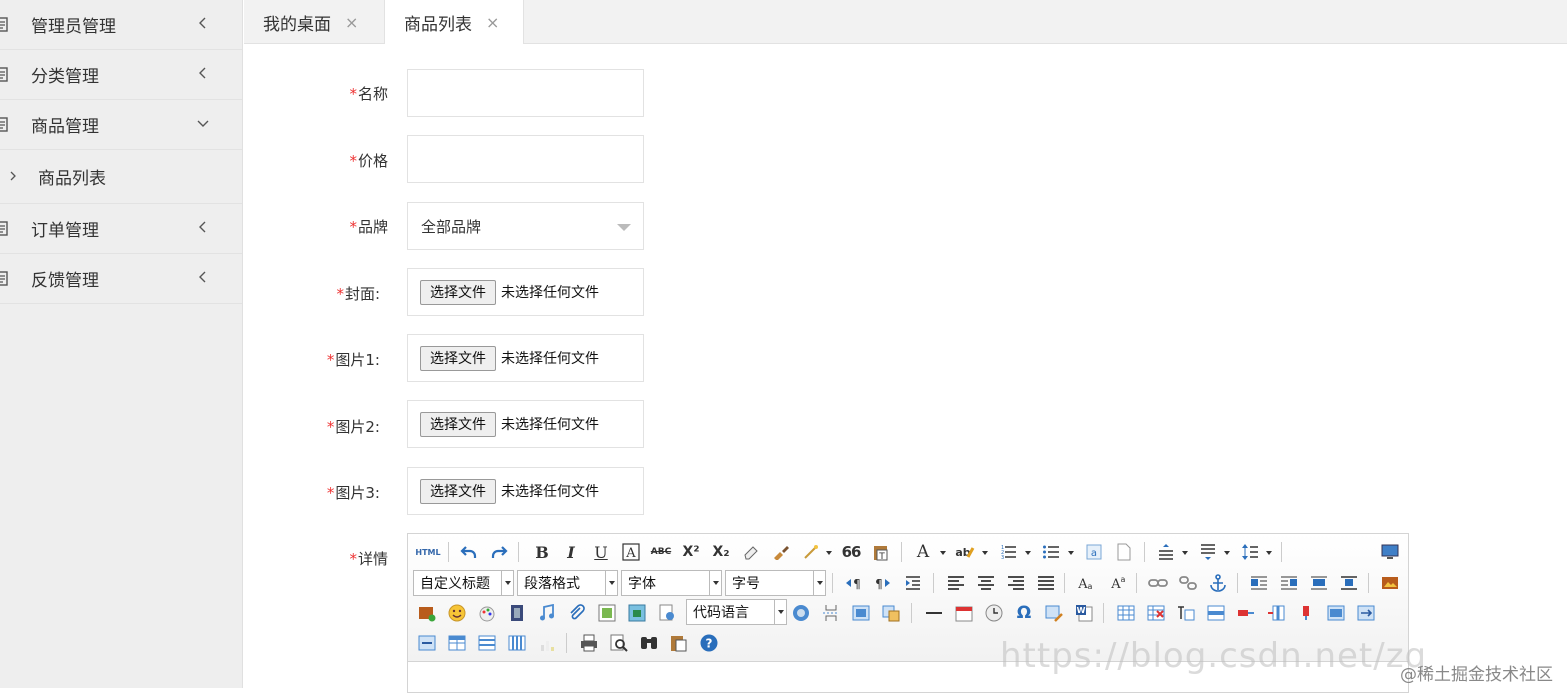 This screenshot has width=1567, height=693. I want to click on indent-icon, so click(913, 583).